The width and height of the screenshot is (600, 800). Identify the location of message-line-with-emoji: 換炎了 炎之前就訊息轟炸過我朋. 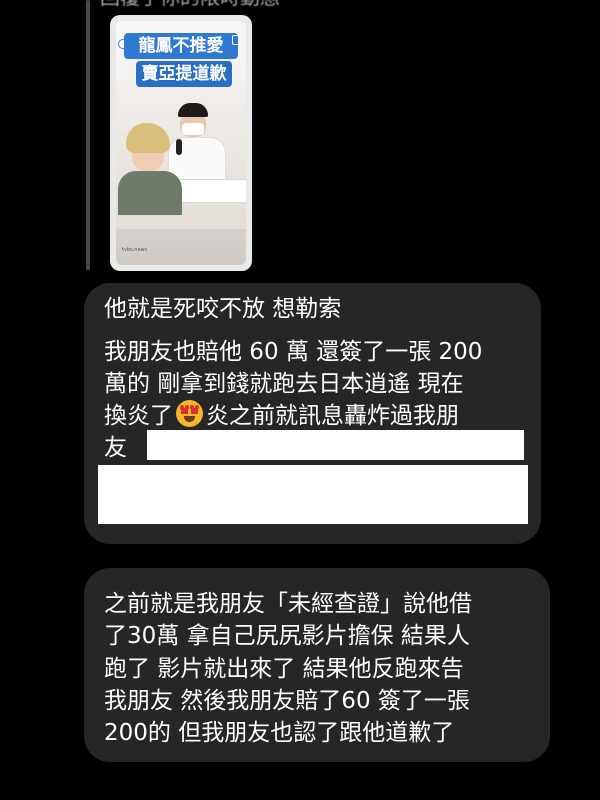
(281, 416).